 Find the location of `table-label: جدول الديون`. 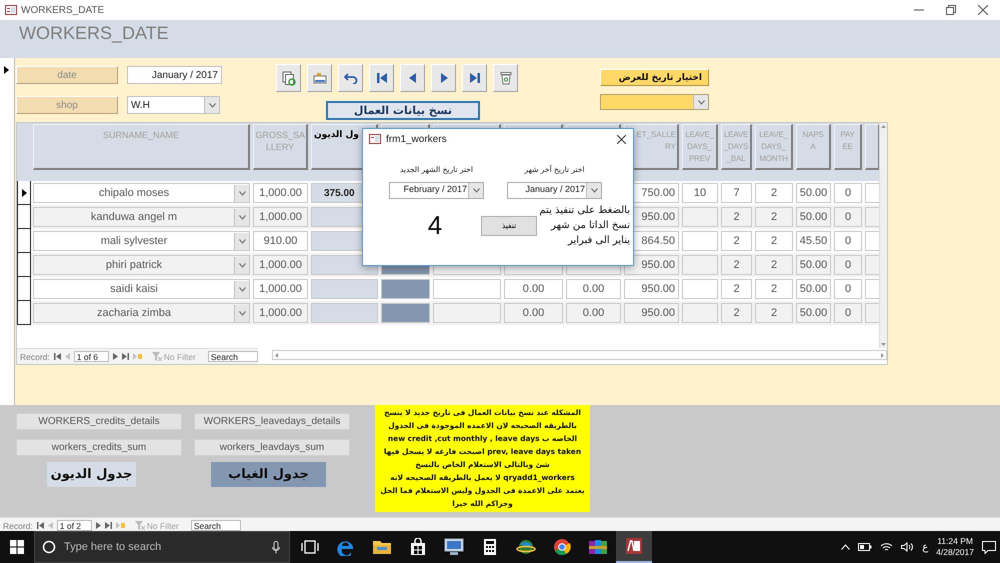

table-label: جدول الديون is located at coordinates (91, 474).